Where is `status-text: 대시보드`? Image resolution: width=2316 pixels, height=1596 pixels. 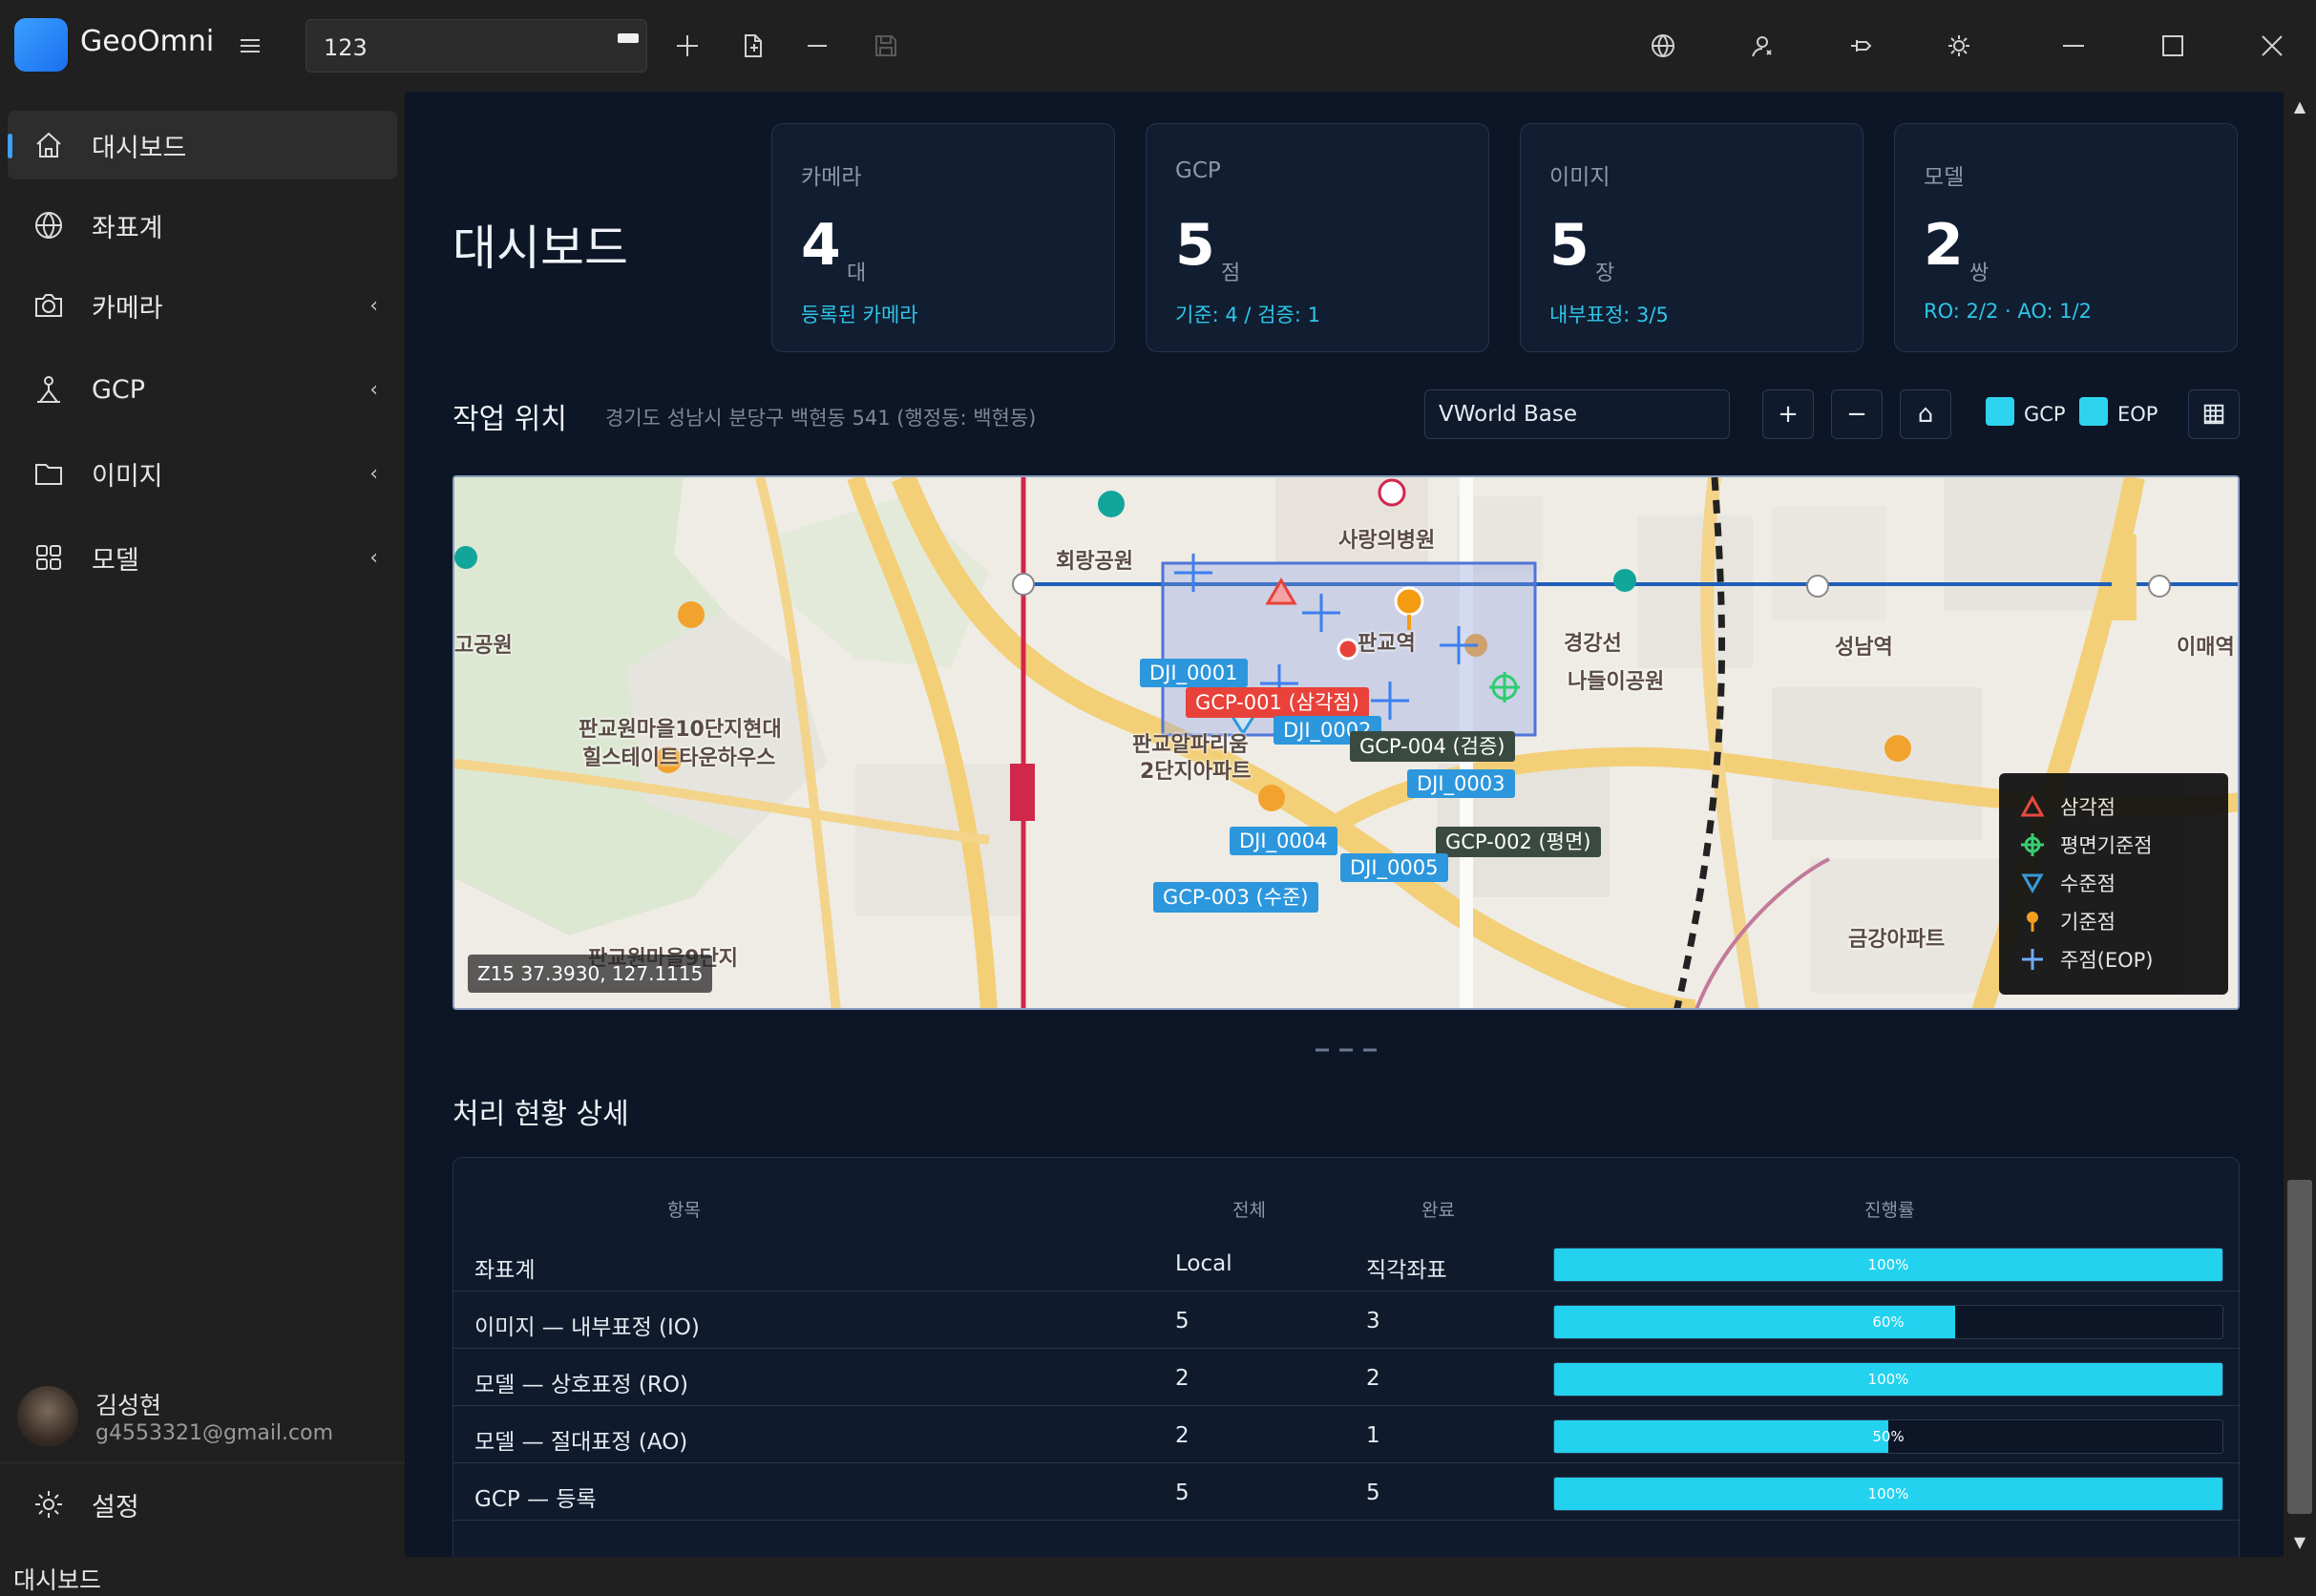 status-text: 대시보드 is located at coordinates (58, 1580).